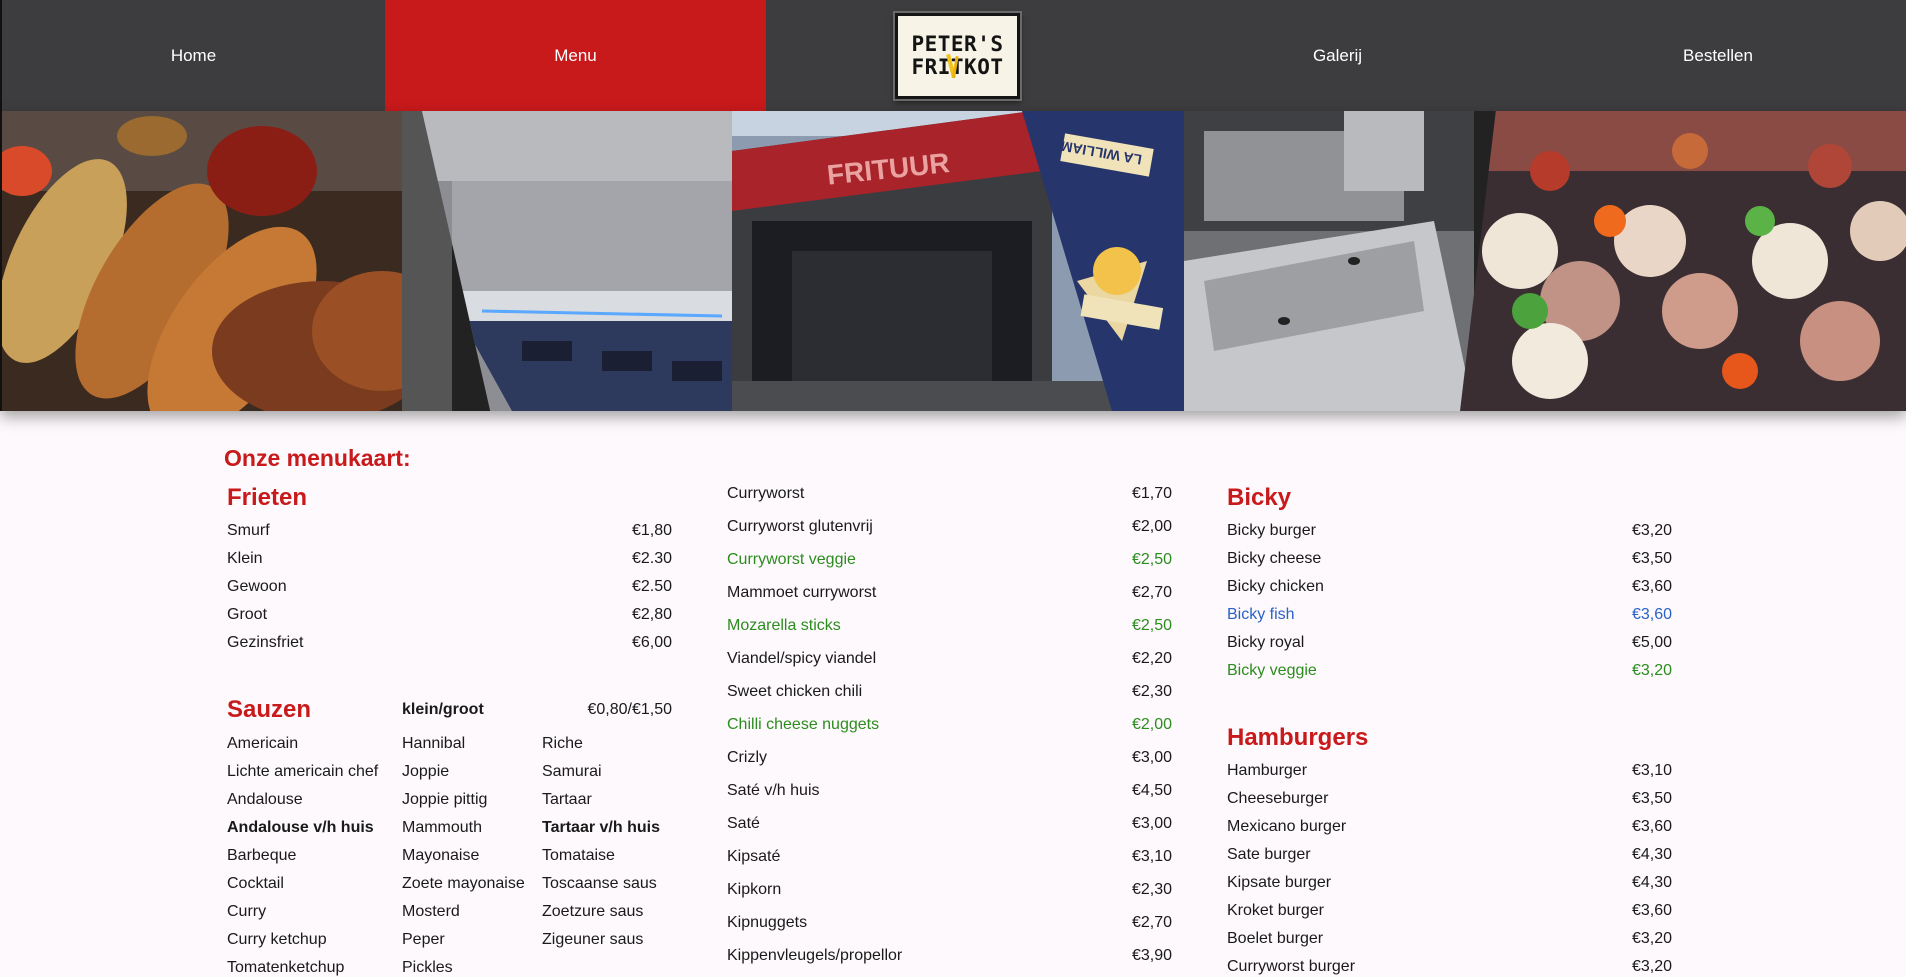  What do you see at coordinates (1151, 856) in the screenshot?
I see `menu-item-price: €3,10` at bounding box center [1151, 856].